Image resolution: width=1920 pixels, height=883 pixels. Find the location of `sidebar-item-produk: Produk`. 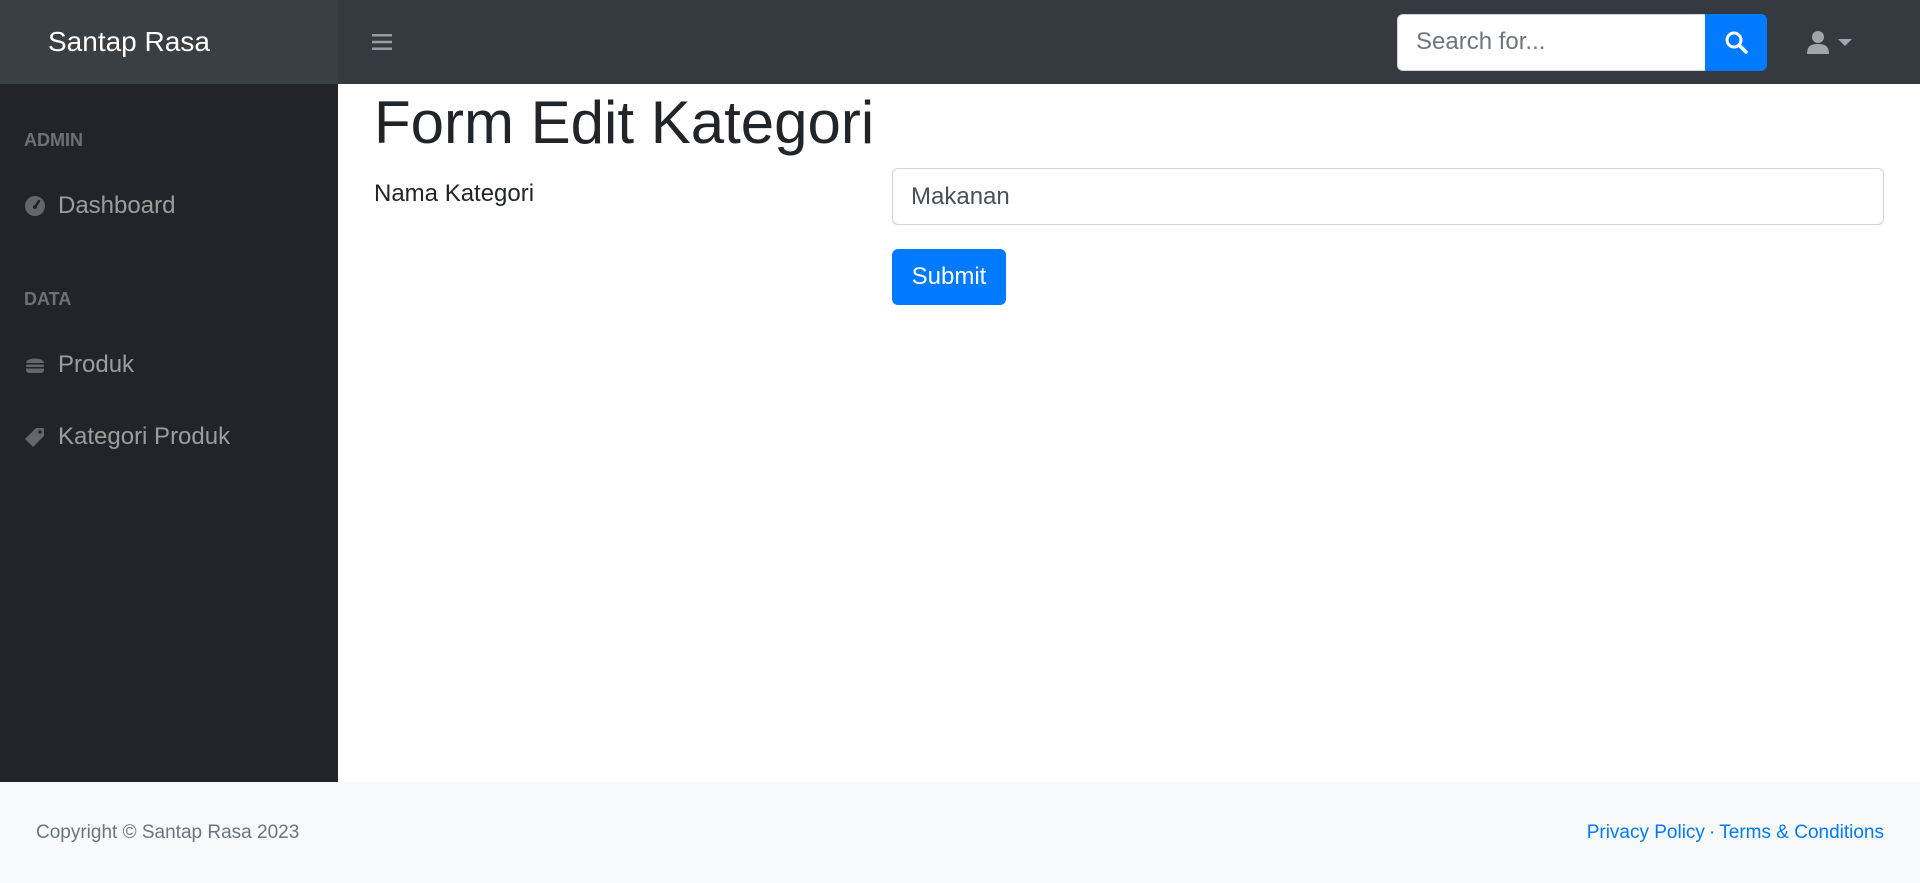

sidebar-item-produk: Produk is located at coordinates (79, 365).